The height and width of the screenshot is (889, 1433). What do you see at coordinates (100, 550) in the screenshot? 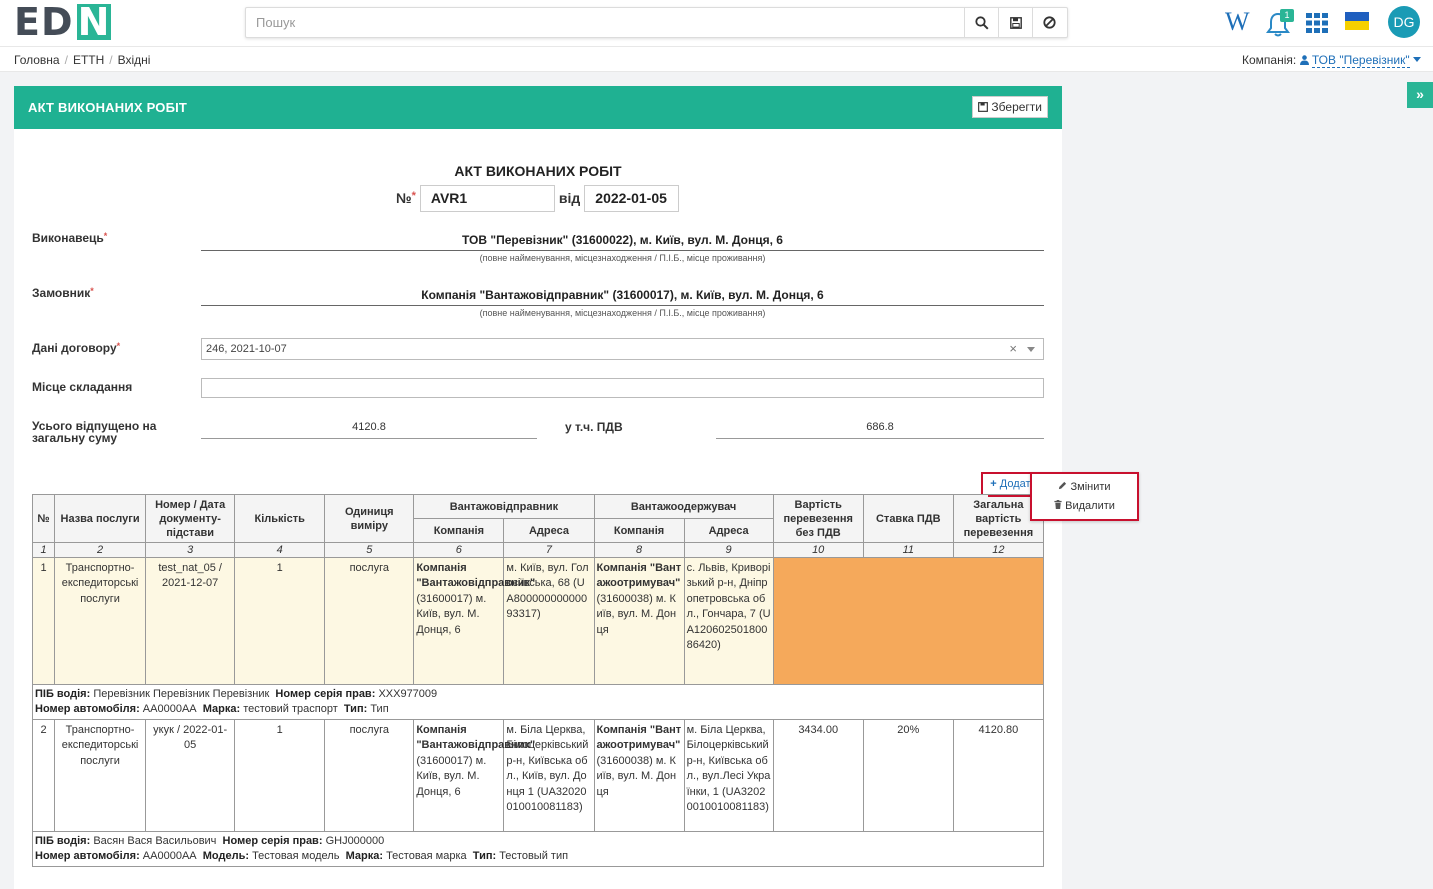
I see `col-number: 2` at bounding box center [100, 550].